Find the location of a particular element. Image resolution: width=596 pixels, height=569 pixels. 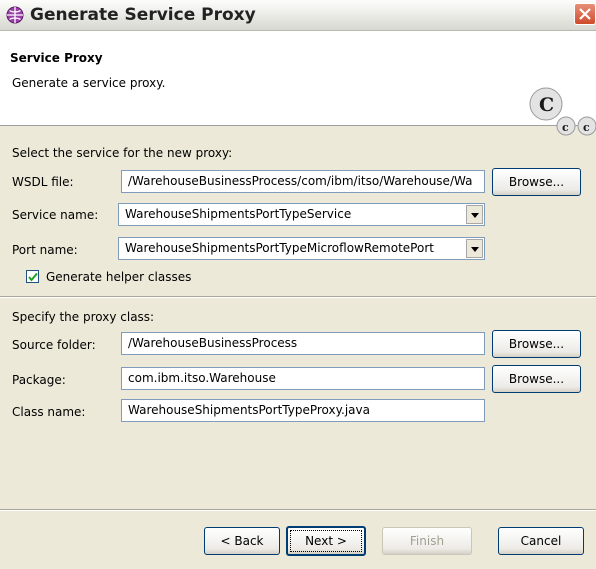

proxy-section-heading: Specify the proxy class: is located at coordinates (83, 317).